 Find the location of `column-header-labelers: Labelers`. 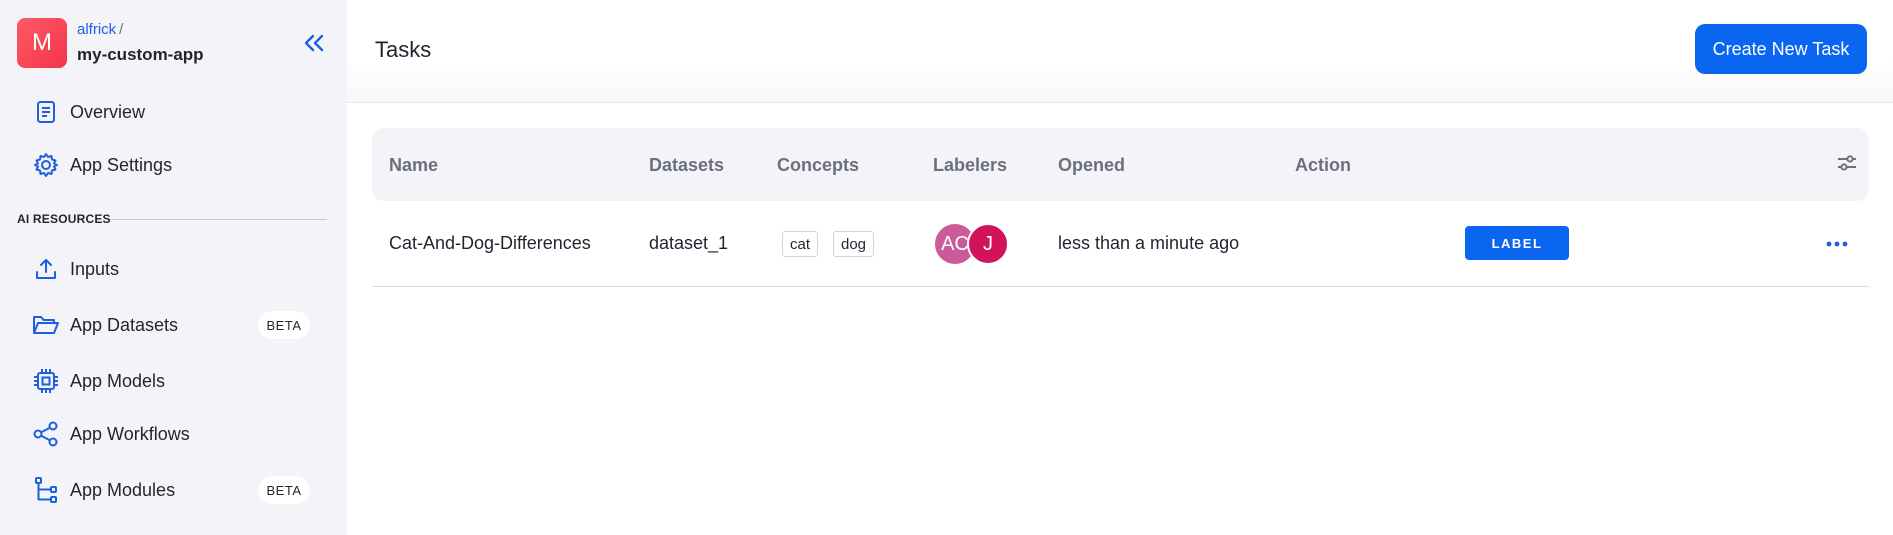

column-header-labelers: Labelers is located at coordinates (970, 165).